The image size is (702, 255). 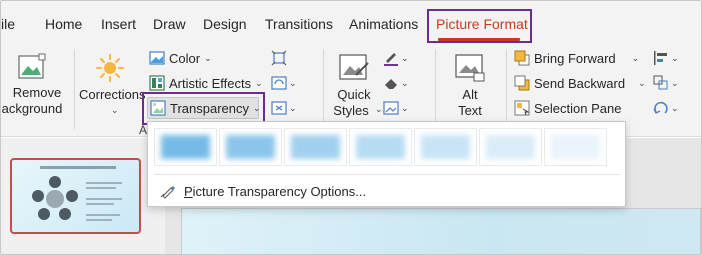 I want to click on tab-file: ile, so click(x=8, y=24).